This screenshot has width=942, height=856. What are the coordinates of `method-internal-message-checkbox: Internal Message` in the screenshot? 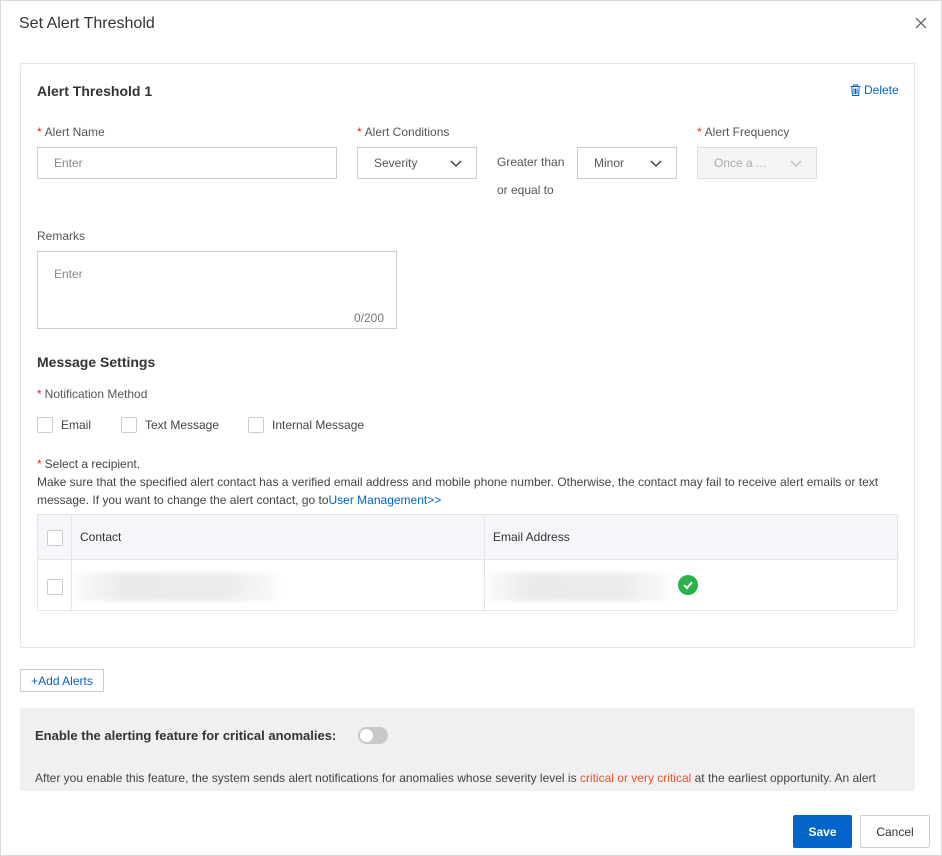 It's located at (306, 425).